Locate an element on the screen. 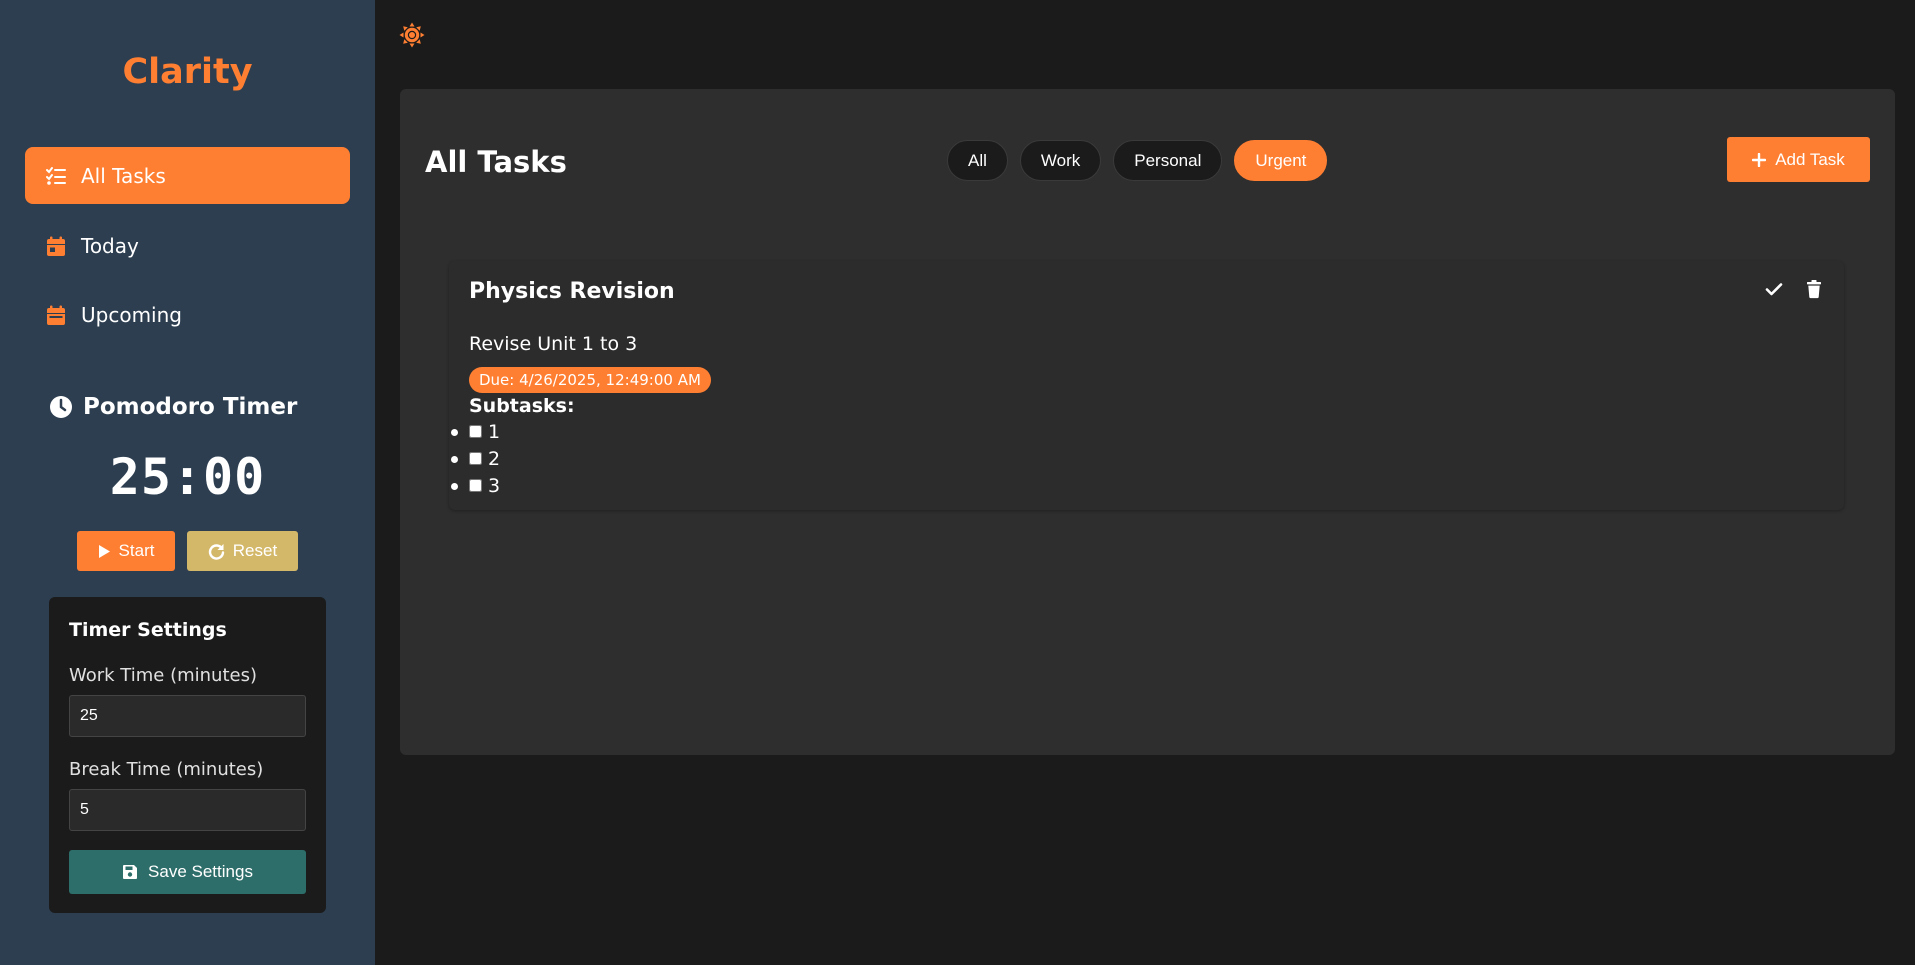  calendar-day-icon is located at coordinates (56, 246).